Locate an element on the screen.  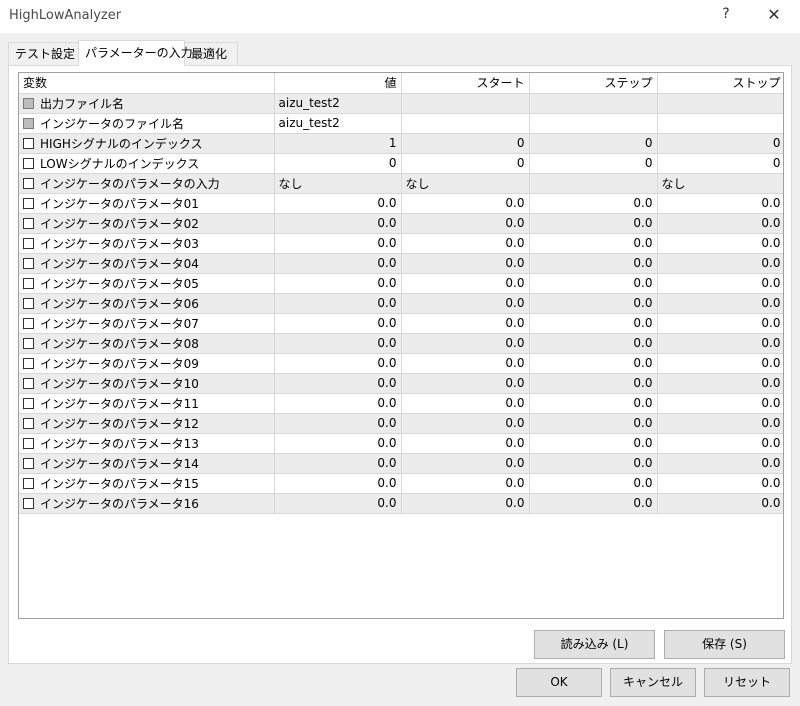
table-row: インジケータのパラメータ03 0.0 0.0 0.0 0.0 is located at coordinates (401, 243).